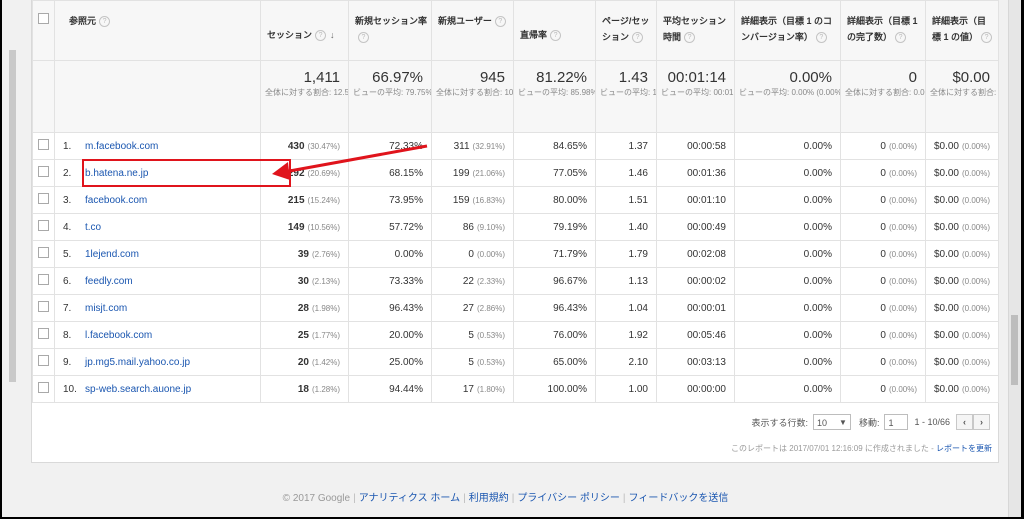 The image size is (1024, 519). I want to click on header-goal1-value: 詳細表示（目標 1 の値）?, so click(962, 30).